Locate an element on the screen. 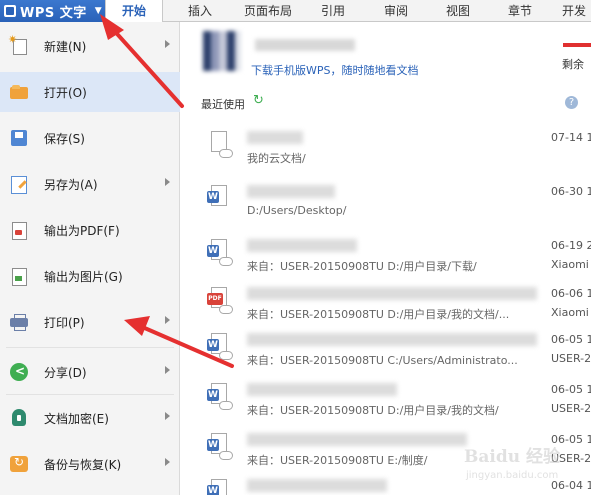 Image resolution: width=591 pixels, height=495 pixels. tab-review: 审阅 is located at coordinates (396, 11).